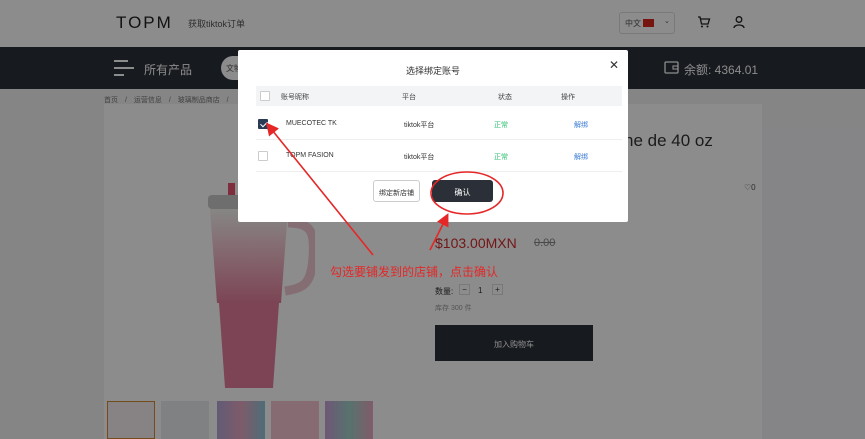 The width and height of the screenshot is (865, 439). What do you see at coordinates (505, 97) in the screenshot?
I see `column-header: 状态` at bounding box center [505, 97].